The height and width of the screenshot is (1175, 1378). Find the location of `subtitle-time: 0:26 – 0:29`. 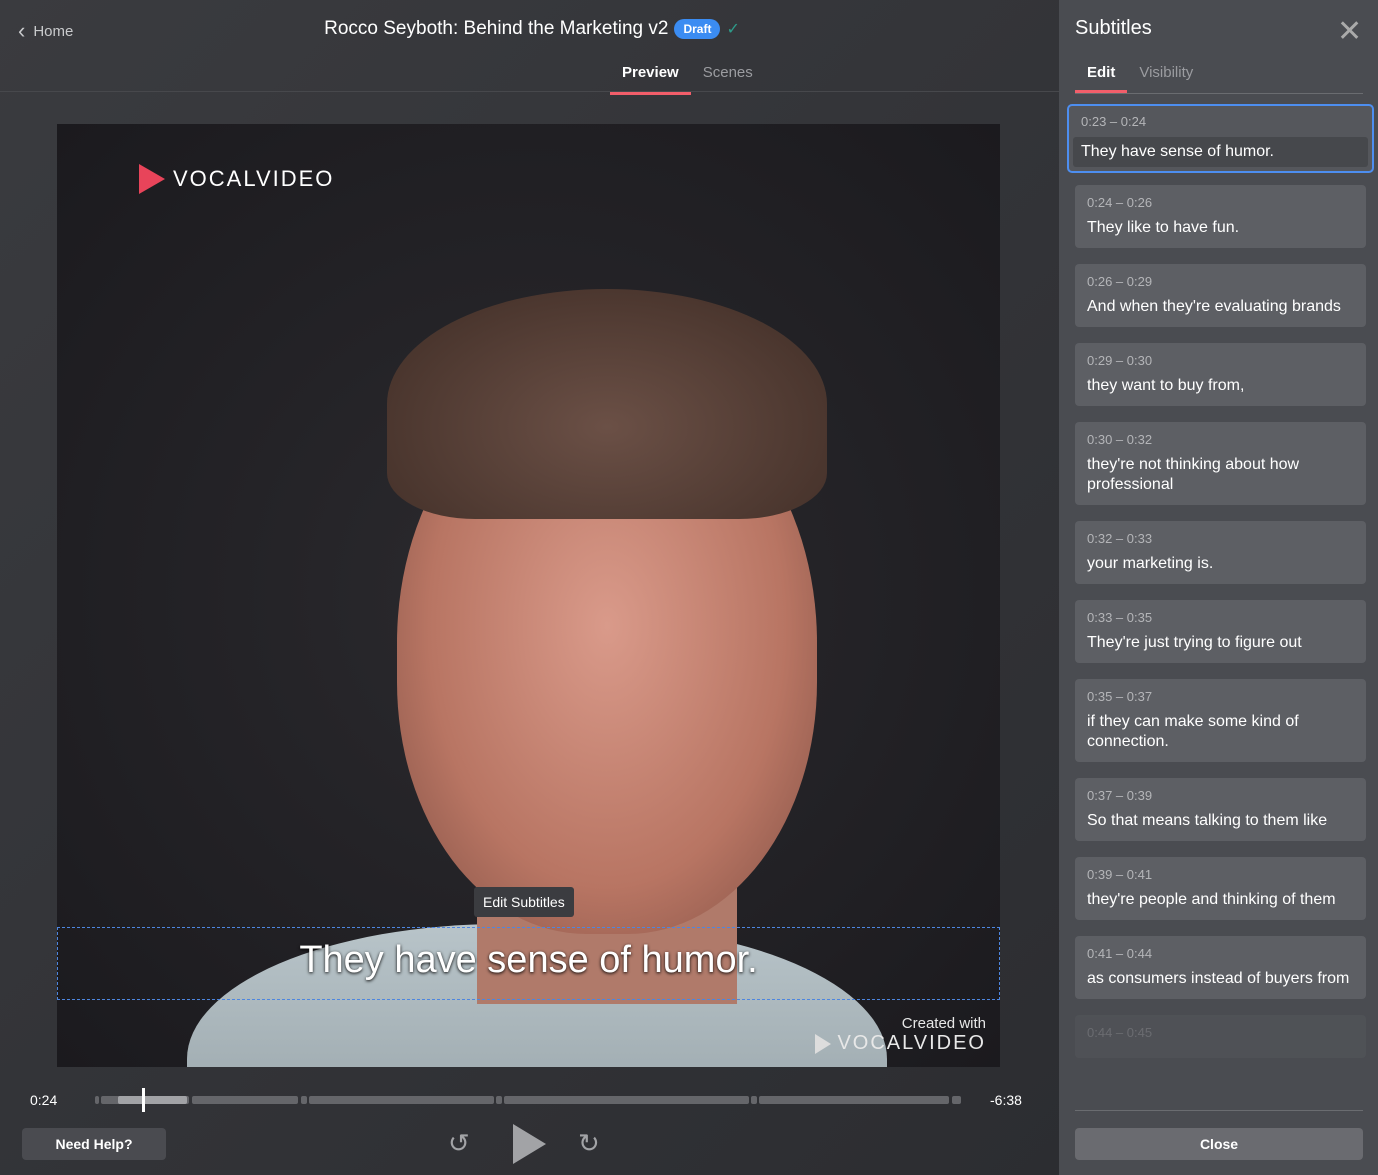

subtitle-time: 0:26 – 0:29 is located at coordinates (1120, 281).